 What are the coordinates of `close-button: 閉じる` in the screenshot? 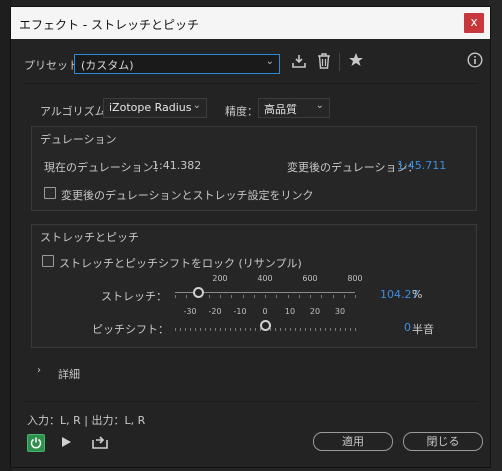 It's located at (443, 441).